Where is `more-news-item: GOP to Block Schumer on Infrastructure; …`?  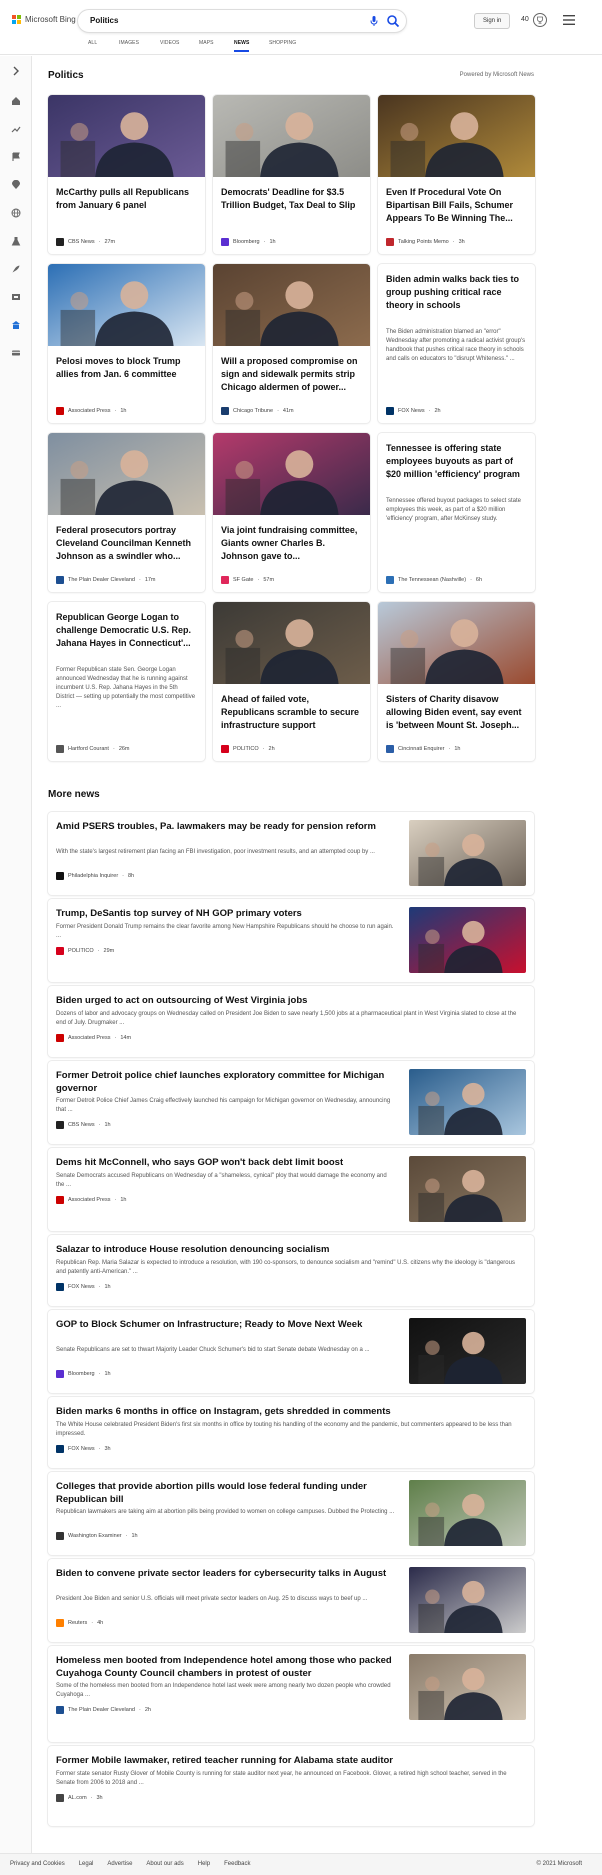
more-news-item: GOP to Block Schumer on Infrastructure; … is located at coordinates (291, 1351).